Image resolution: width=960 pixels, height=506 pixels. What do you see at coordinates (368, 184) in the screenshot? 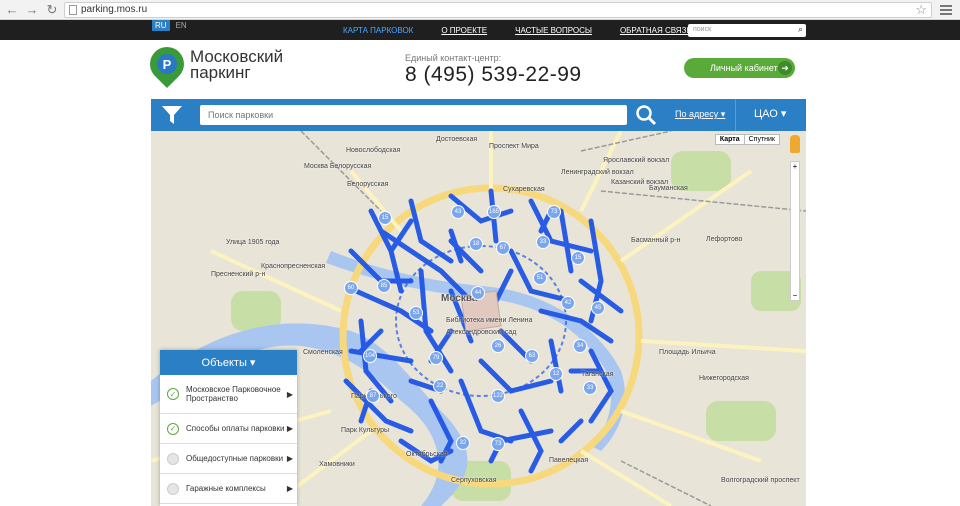
I see `map-label: Белорусская` at bounding box center [368, 184].